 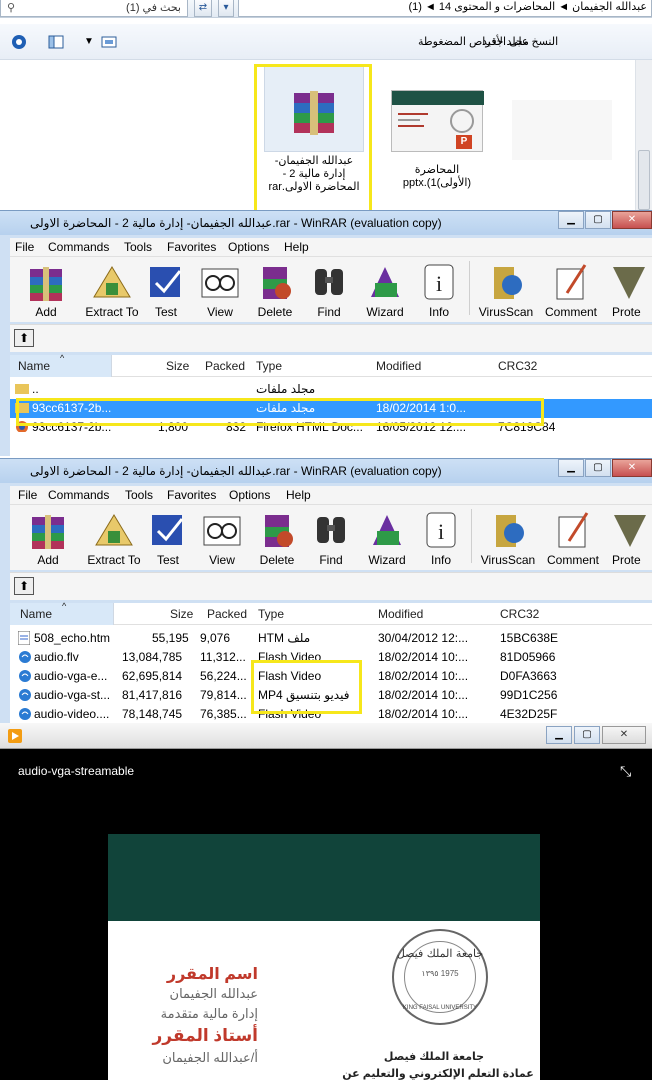 What do you see at coordinates (488, 41) in the screenshot?
I see `burn-button: النسخ على الأقراص المضغوطة` at bounding box center [488, 41].